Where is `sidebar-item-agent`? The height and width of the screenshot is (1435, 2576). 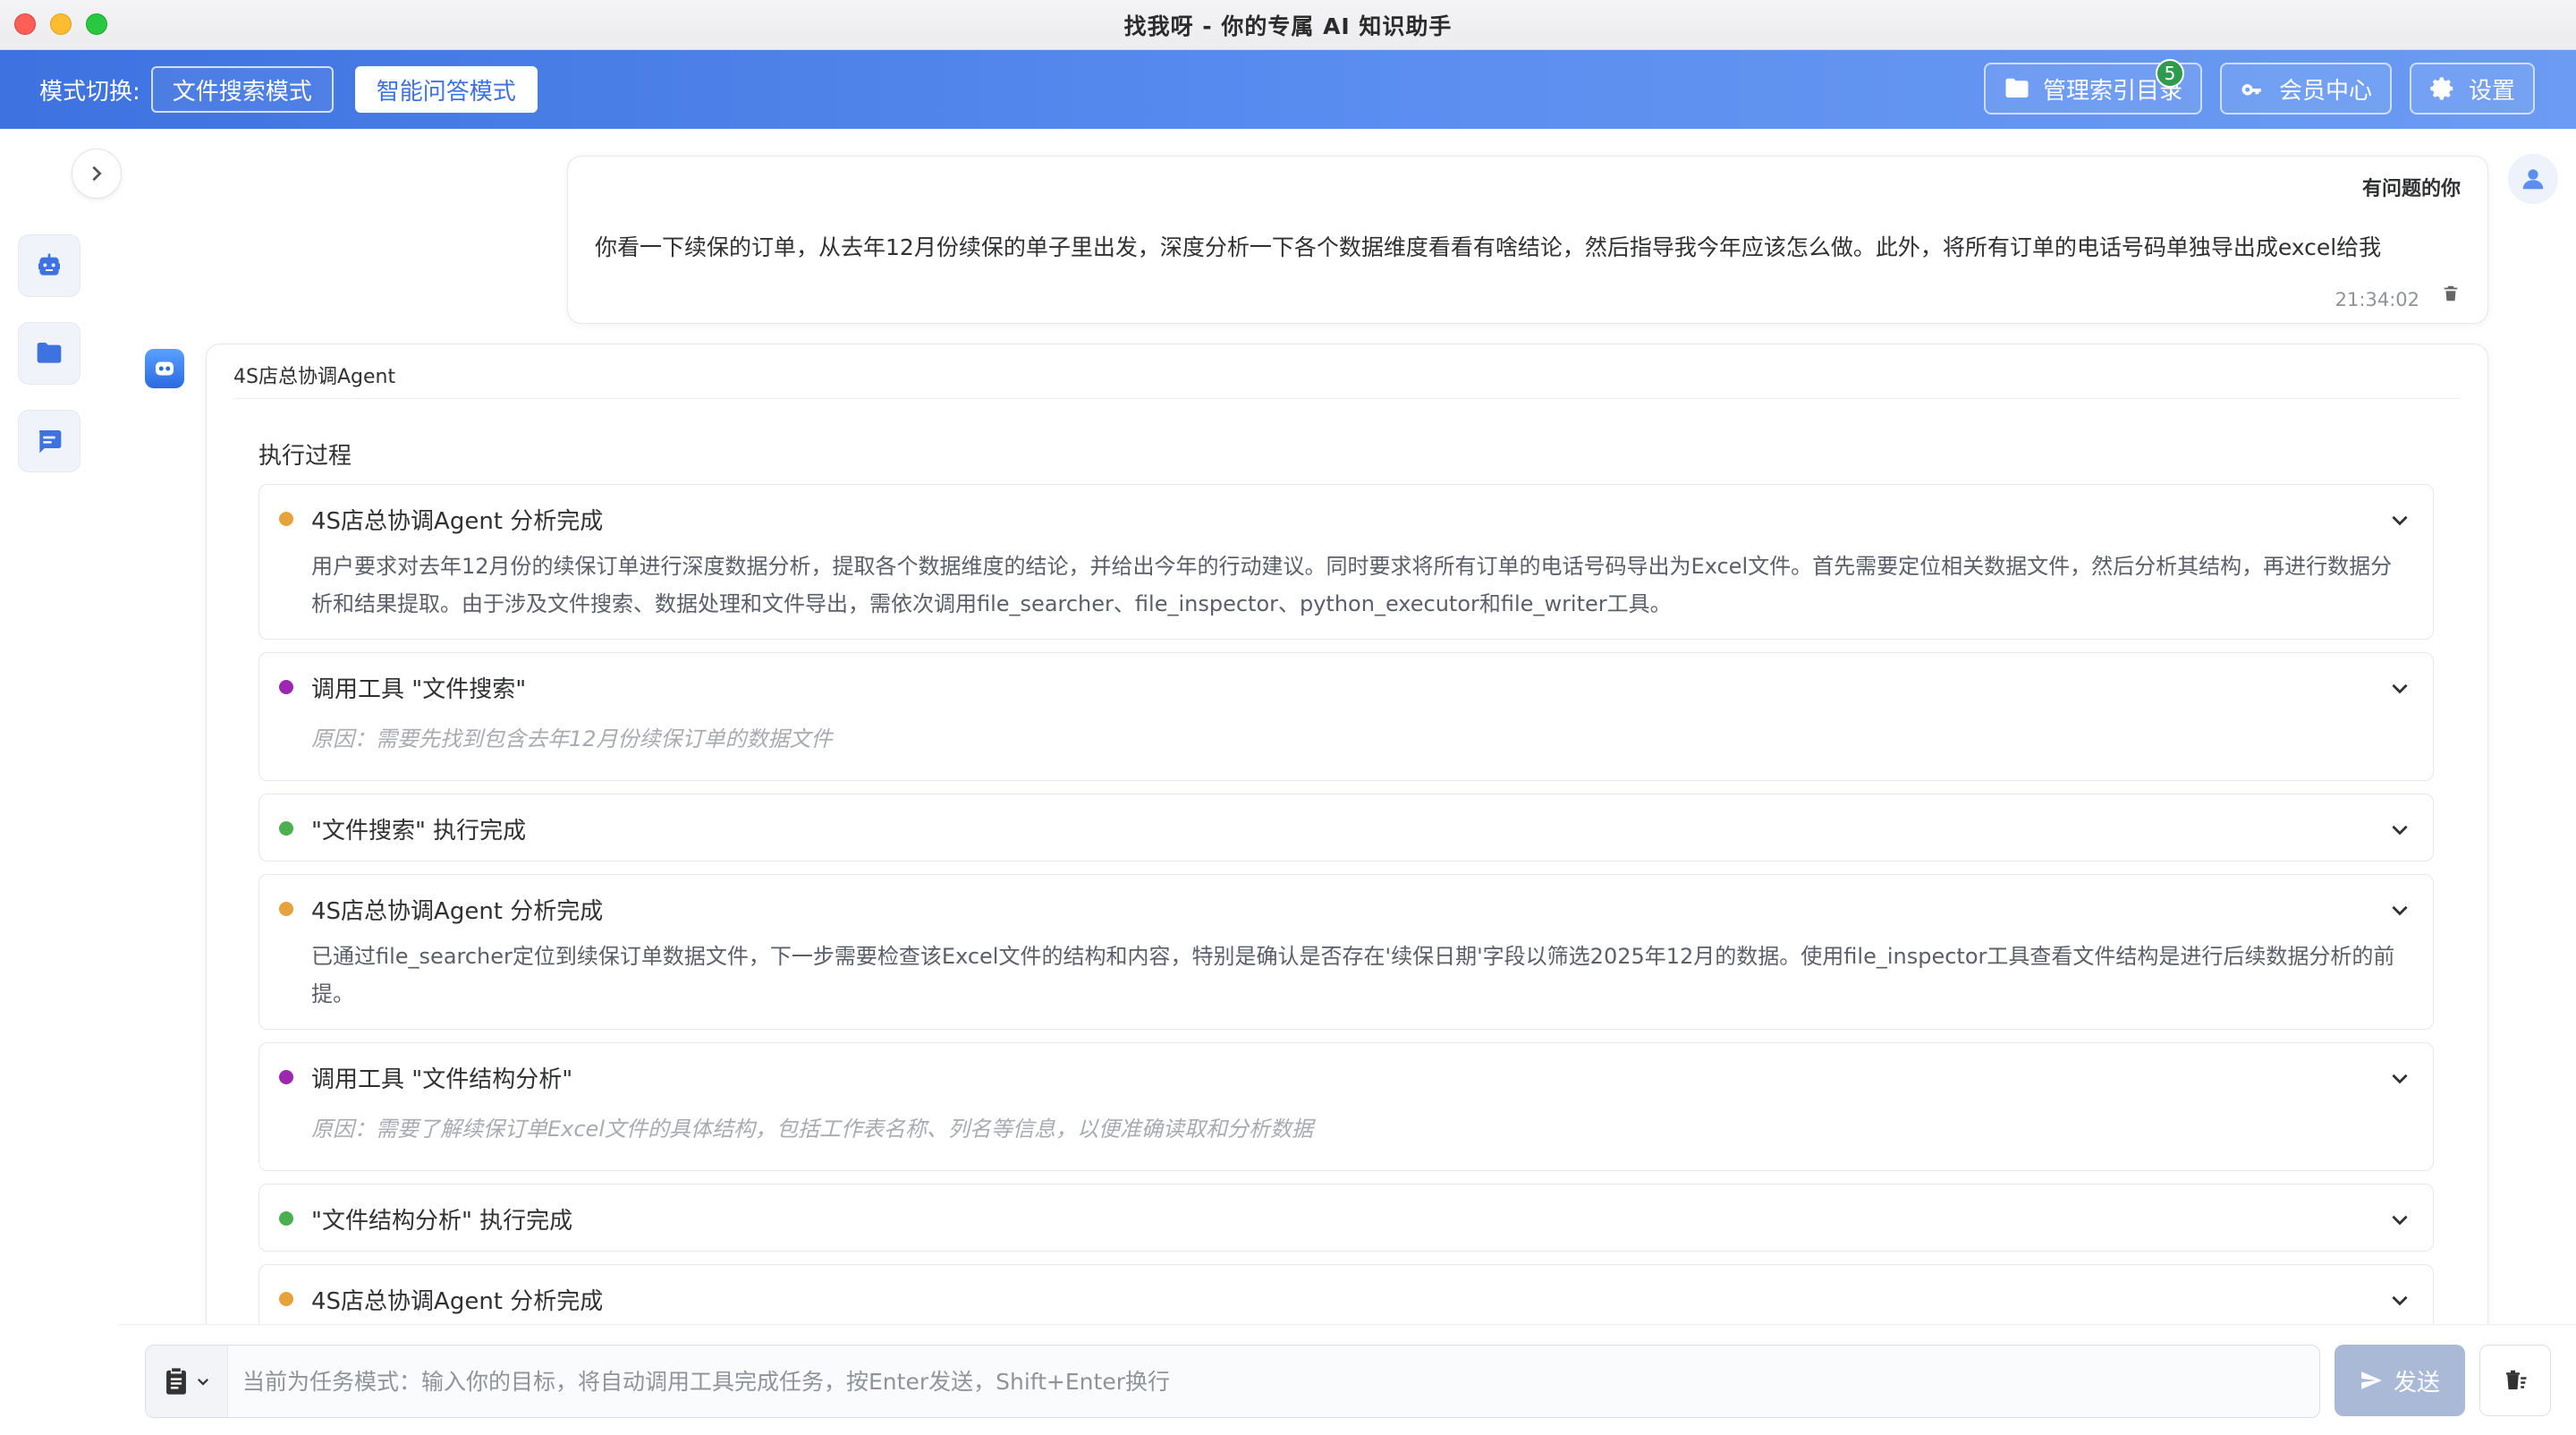
sidebar-item-agent is located at coordinates (49, 265).